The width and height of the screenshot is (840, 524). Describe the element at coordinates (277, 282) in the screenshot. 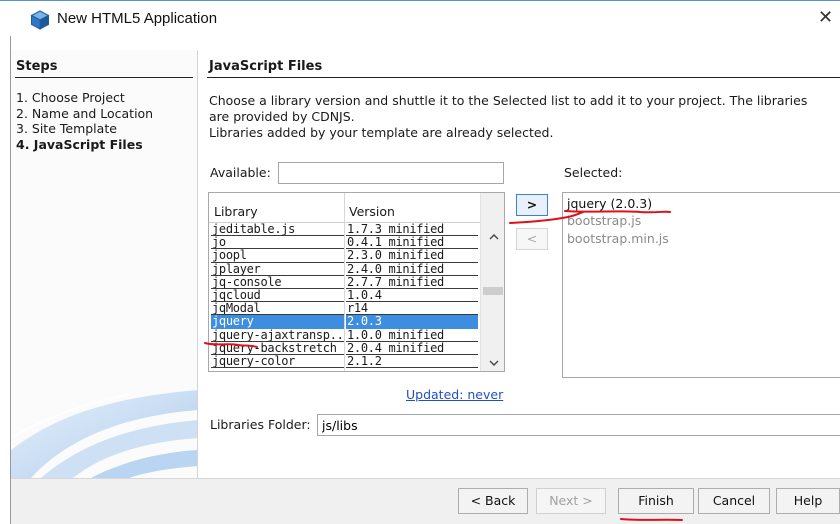

I see `cell-library: jq-console` at that location.